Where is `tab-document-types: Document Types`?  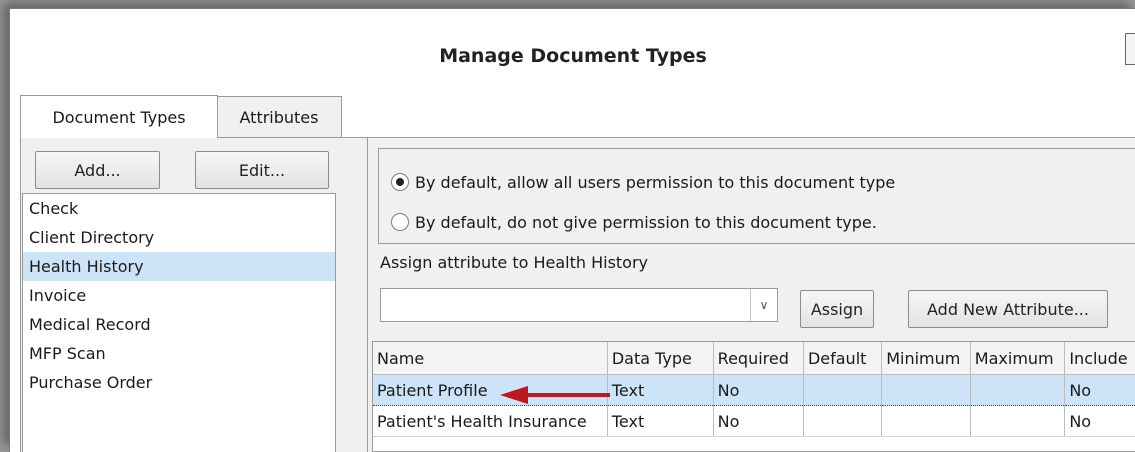
tab-document-types: Document Types is located at coordinates (119, 116).